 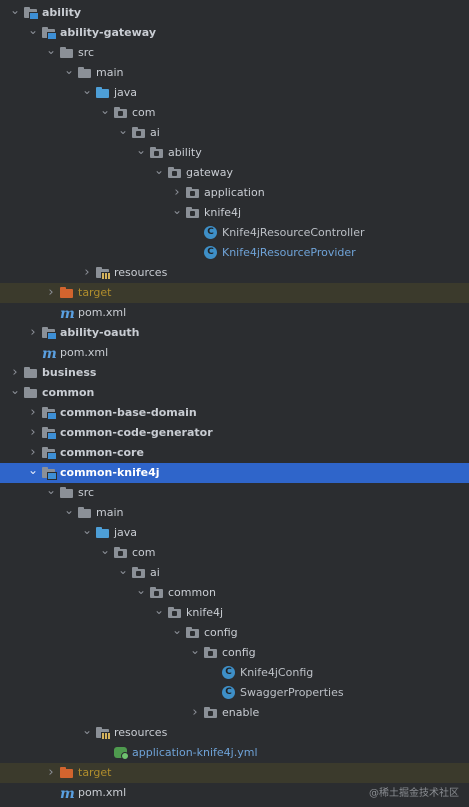 I want to click on tree-row: C SwaggerProperties, so click(x=234, y=693).